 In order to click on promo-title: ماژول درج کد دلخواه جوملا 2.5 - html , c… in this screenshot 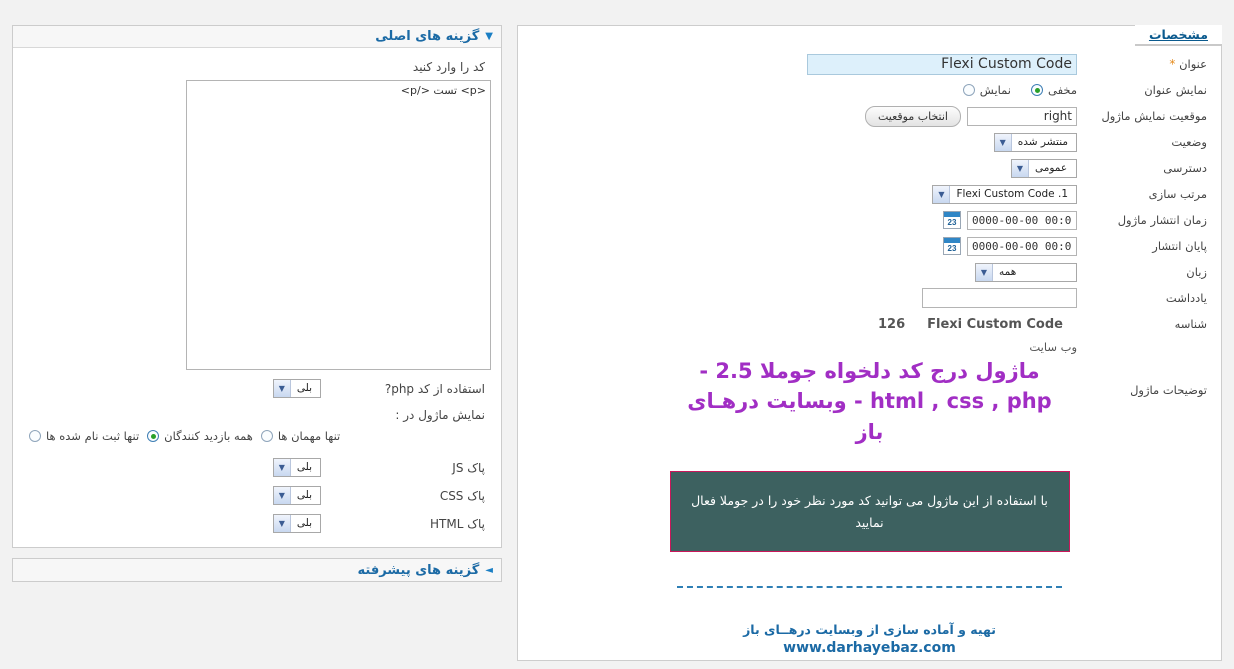, I will do `click(869, 401)`.